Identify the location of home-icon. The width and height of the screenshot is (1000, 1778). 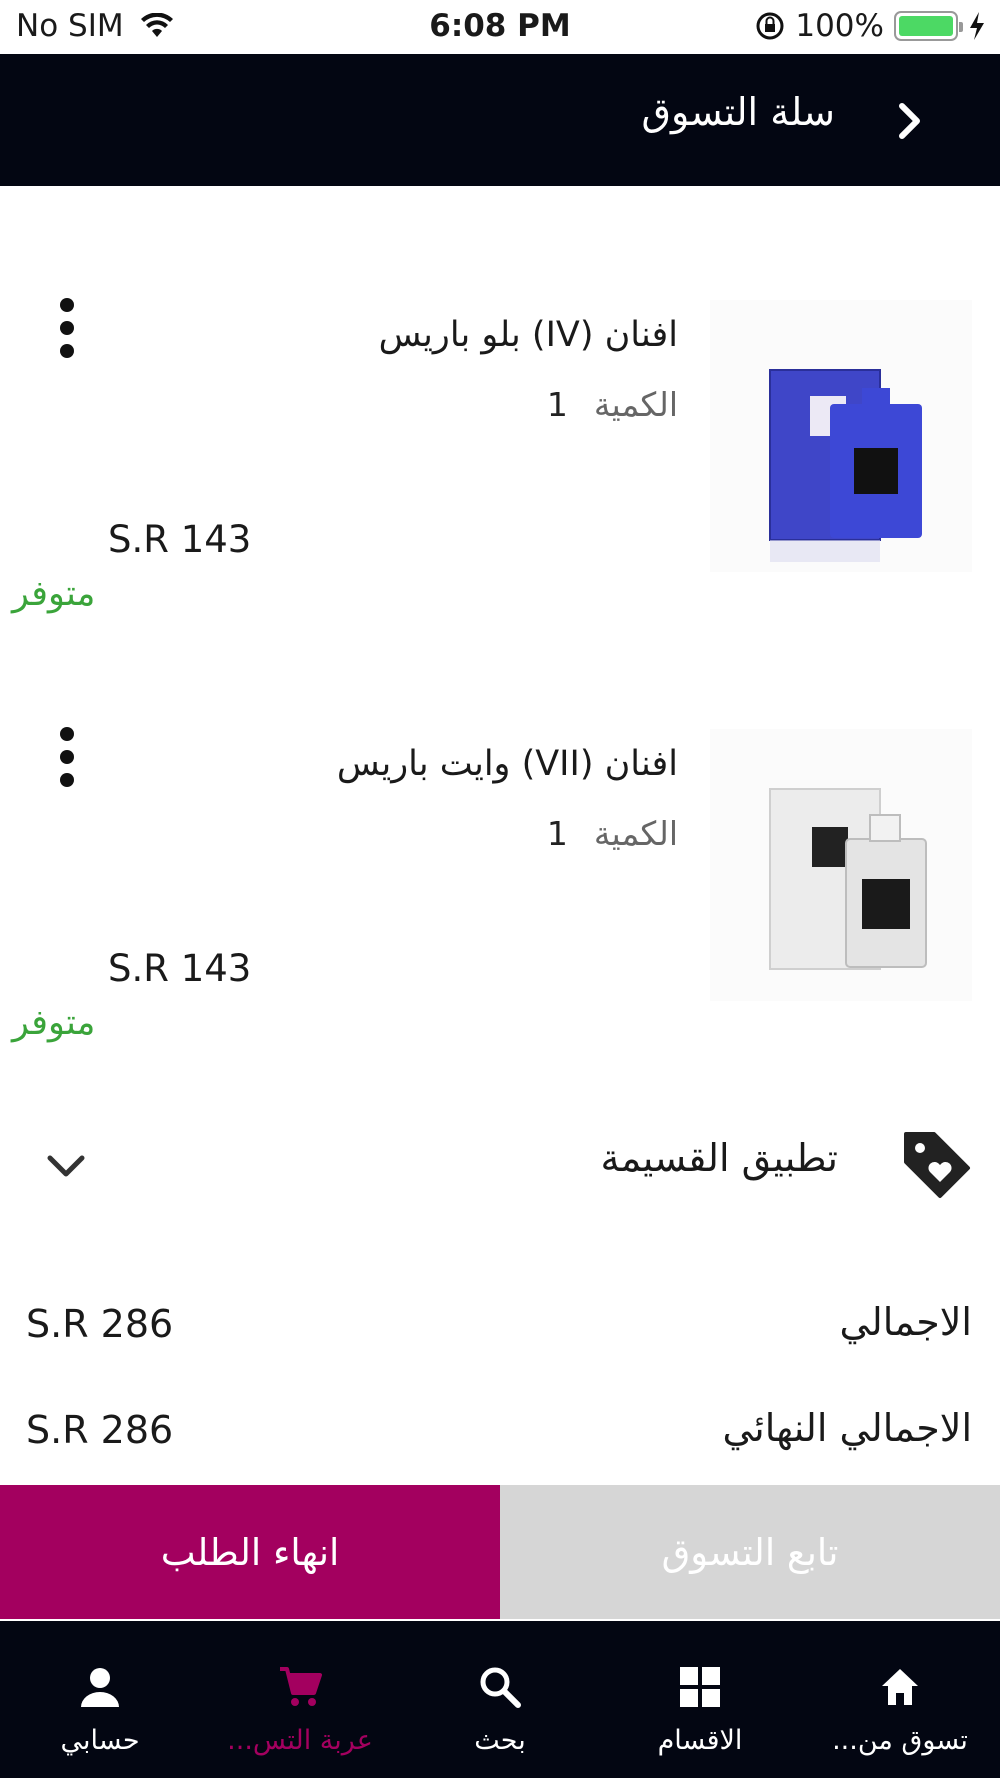
(900, 1687).